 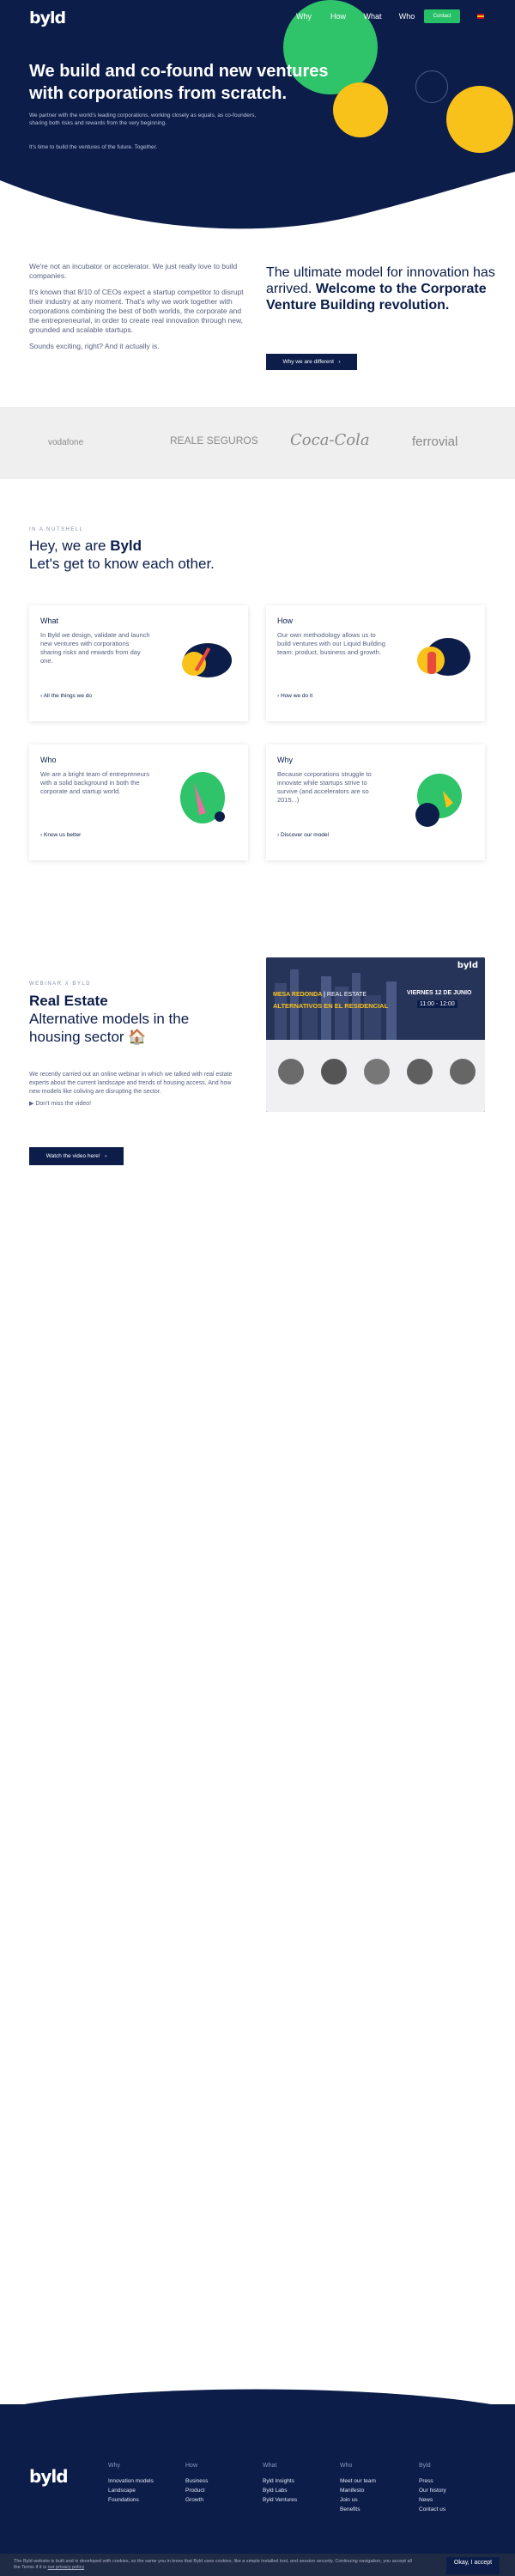 I want to click on about-eyebrow: IN A NUTSHELL, so click(x=56, y=530).